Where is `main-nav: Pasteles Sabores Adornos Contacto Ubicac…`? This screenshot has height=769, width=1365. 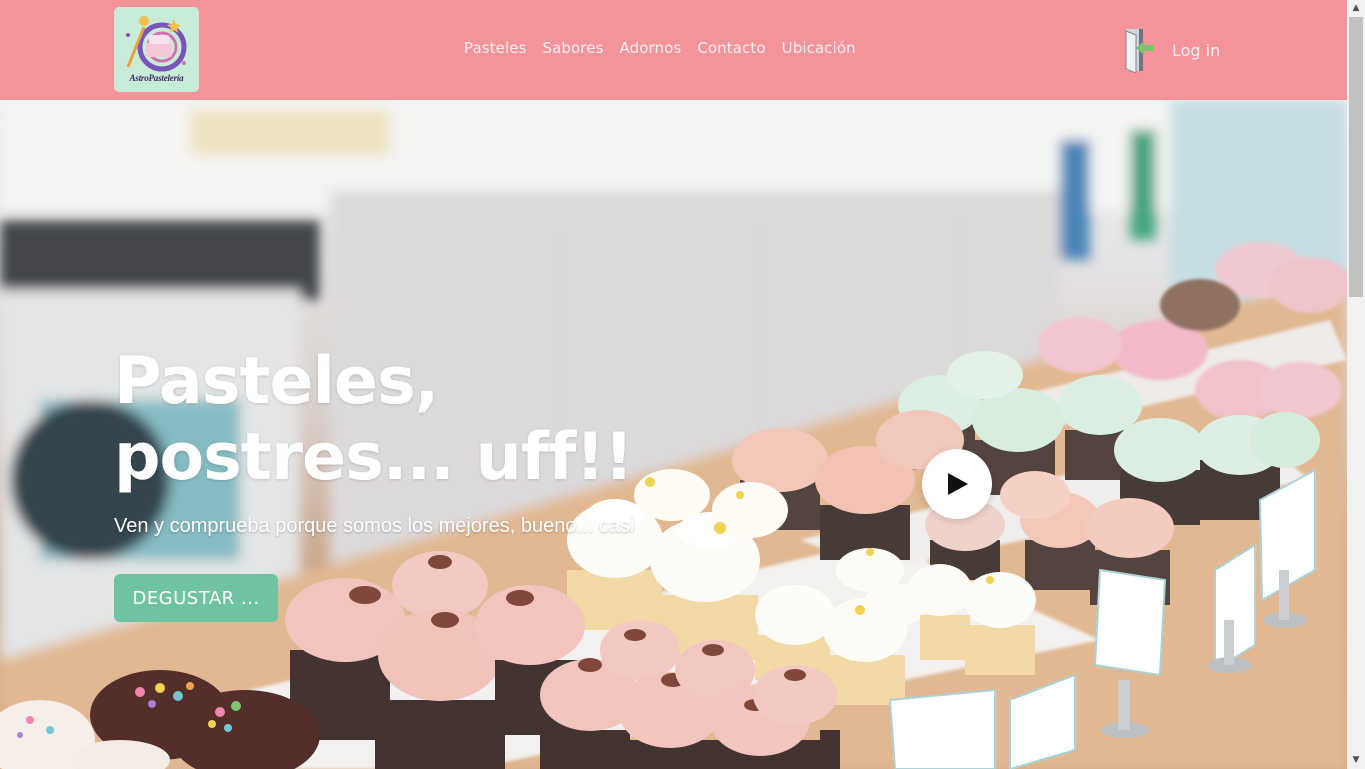 main-nav: Pasteles Sabores Adornos Contacto Ubicac… is located at coordinates (660, 48).